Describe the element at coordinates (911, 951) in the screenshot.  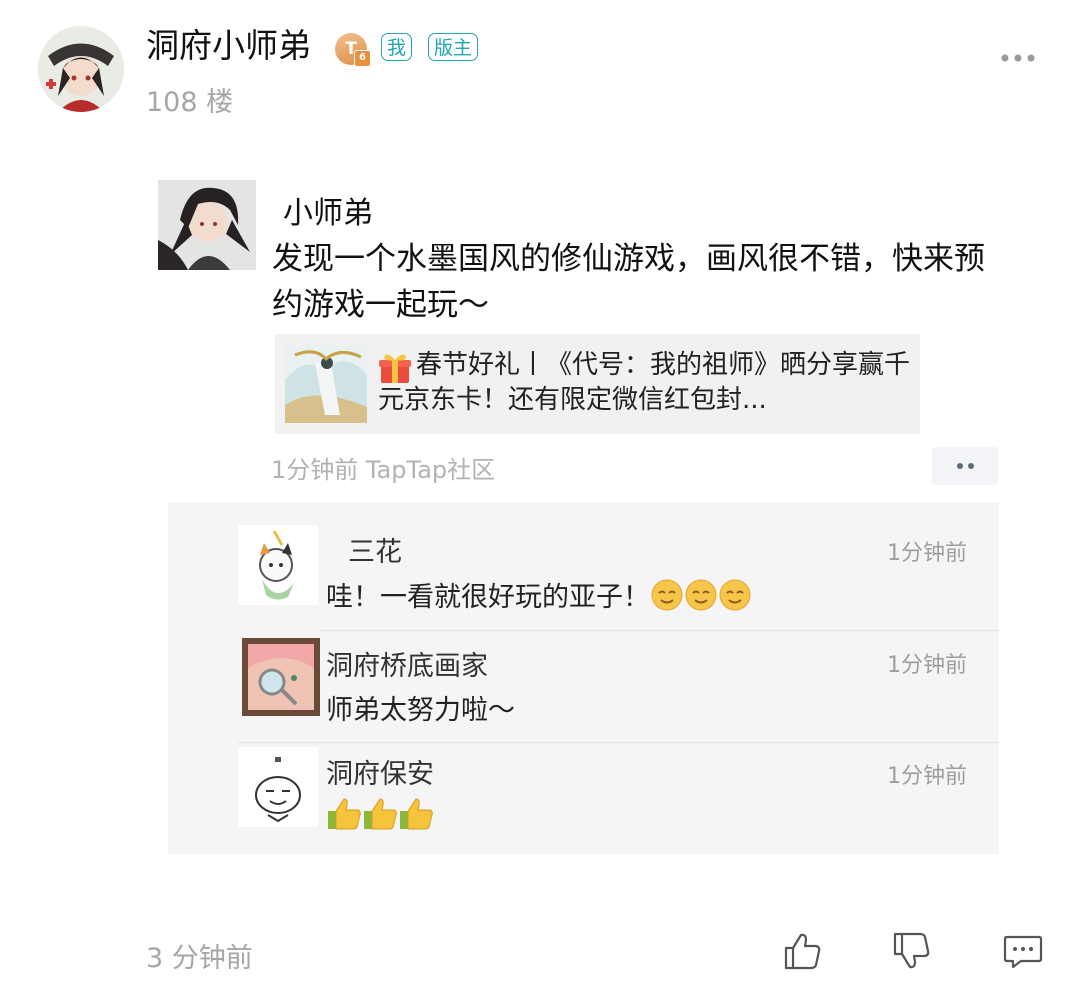
I see `thumbs-down-icon` at that location.